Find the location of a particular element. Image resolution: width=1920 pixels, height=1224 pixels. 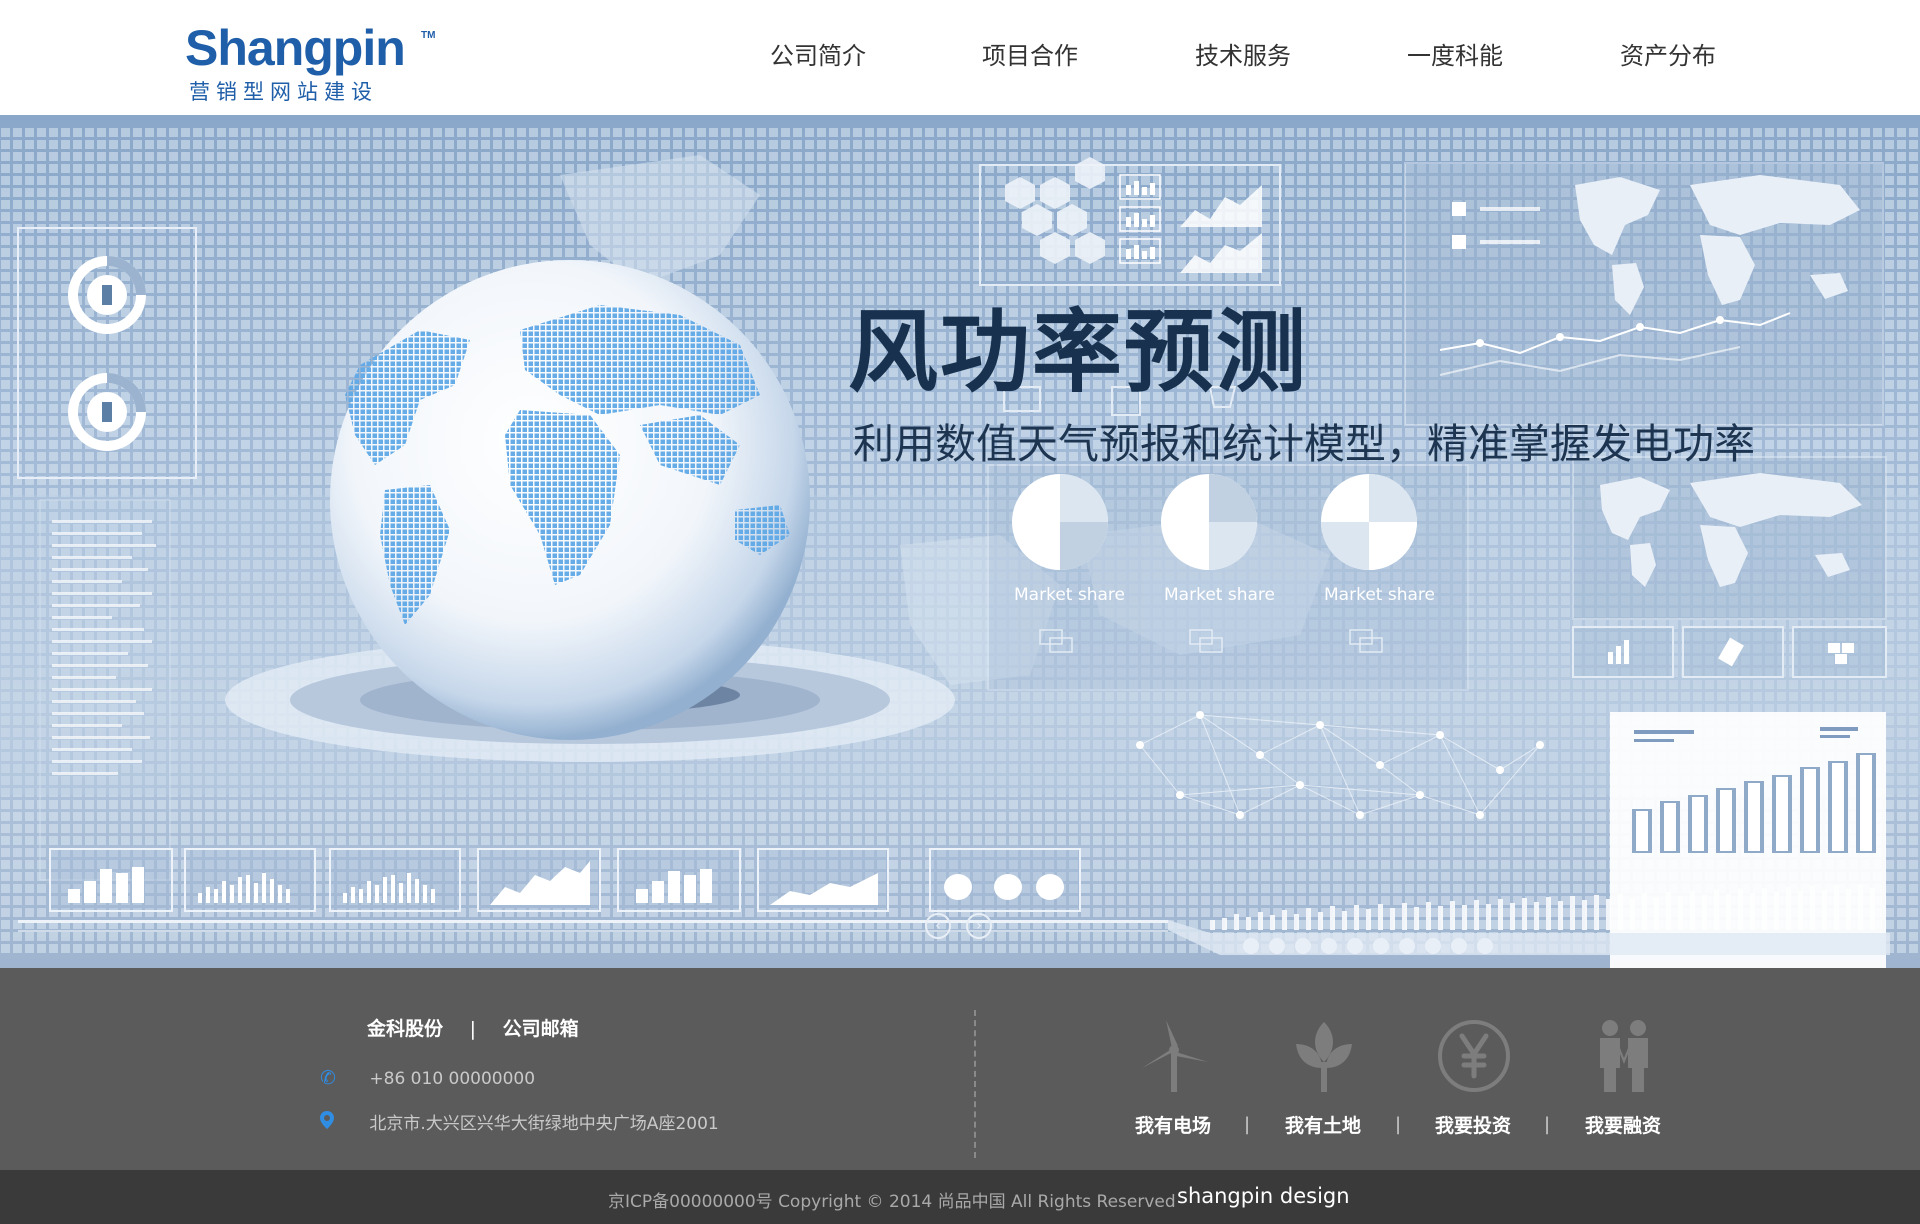

nav-item-tech-service: 技术服务 is located at coordinates (1243, 56).